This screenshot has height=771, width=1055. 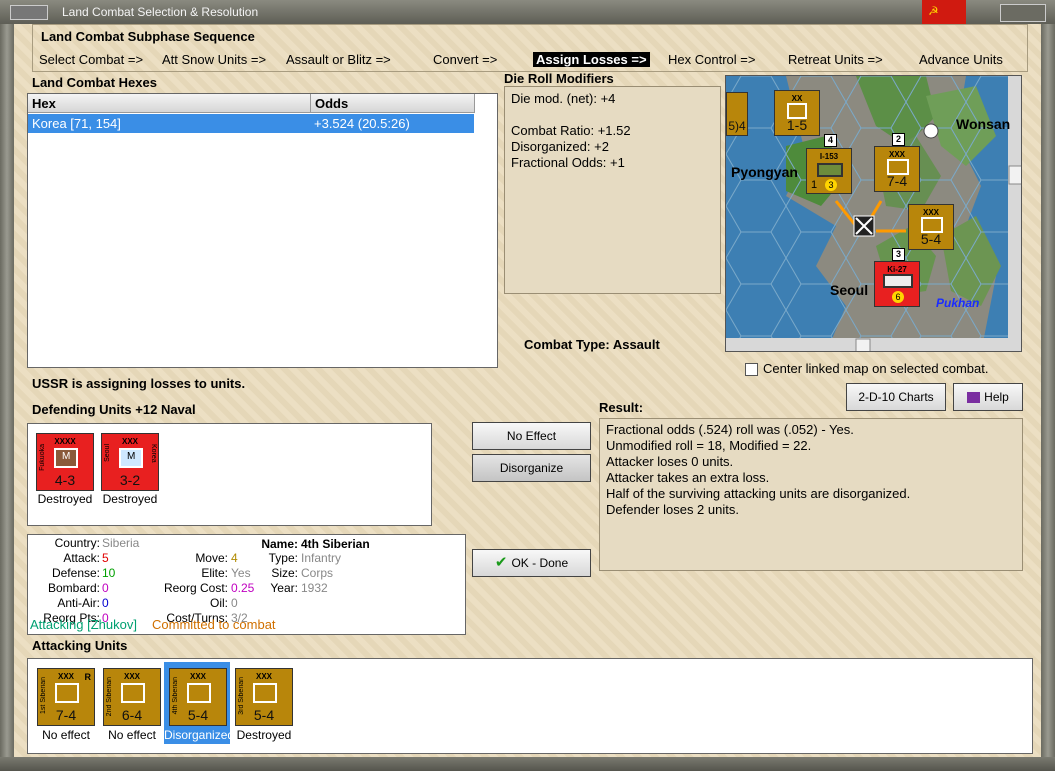 What do you see at coordinates (737, 114) in the screenshot?
I see `map-counter-partial: 5)4` at bounding box center [737, 114].